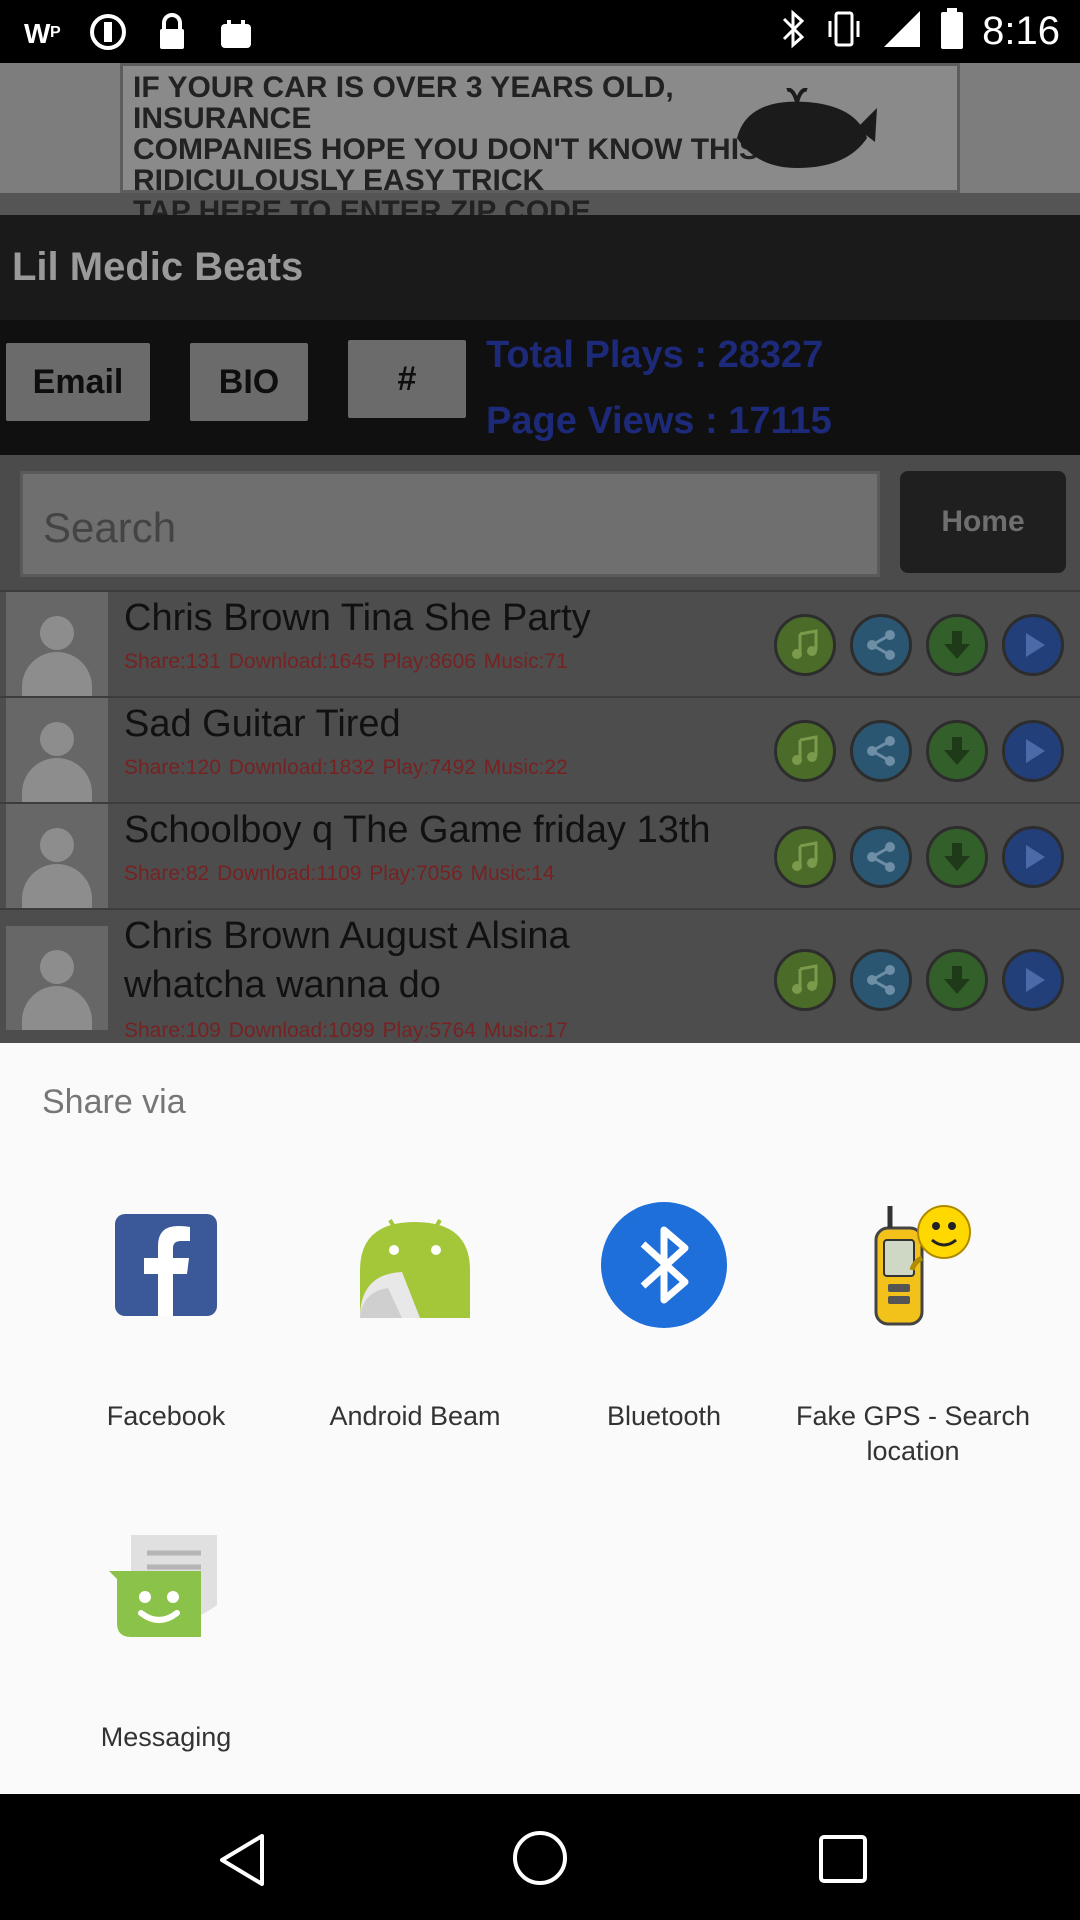 This screenshot has height=1920, width=1080. I want to click on blocked-icon, so click(108, 32).